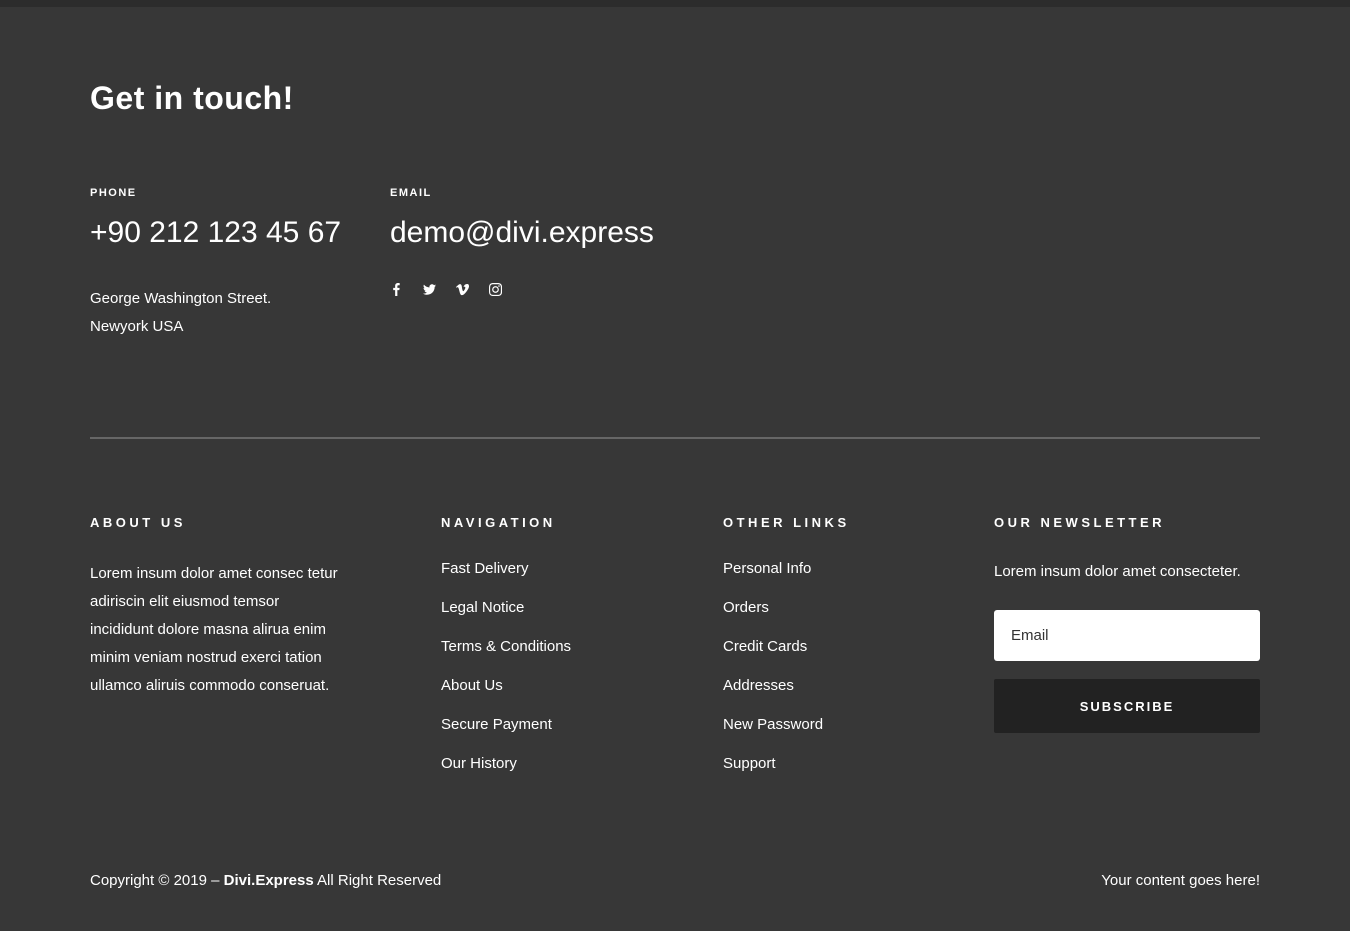 The image size is (1350, 931). Describe the element at coordinates (269, 880) in the screenshot. I see `brand-link: Divi.Express` at that location.